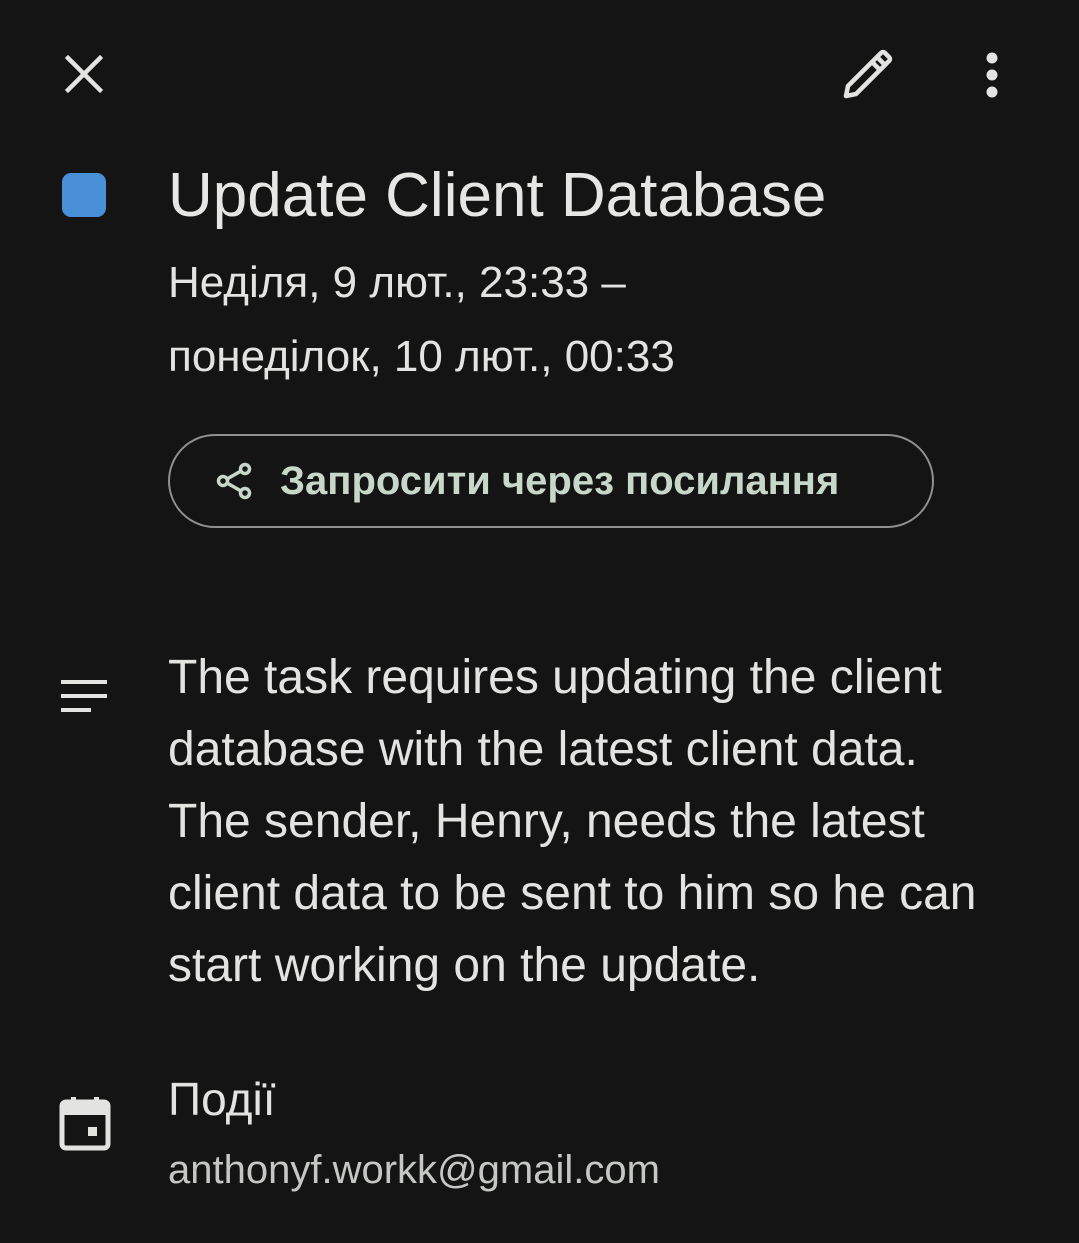 Image resolution: width=1079 pixels, height=1243 pixels. I want to click on description-line: database with the latest client data., so click(543, 749).